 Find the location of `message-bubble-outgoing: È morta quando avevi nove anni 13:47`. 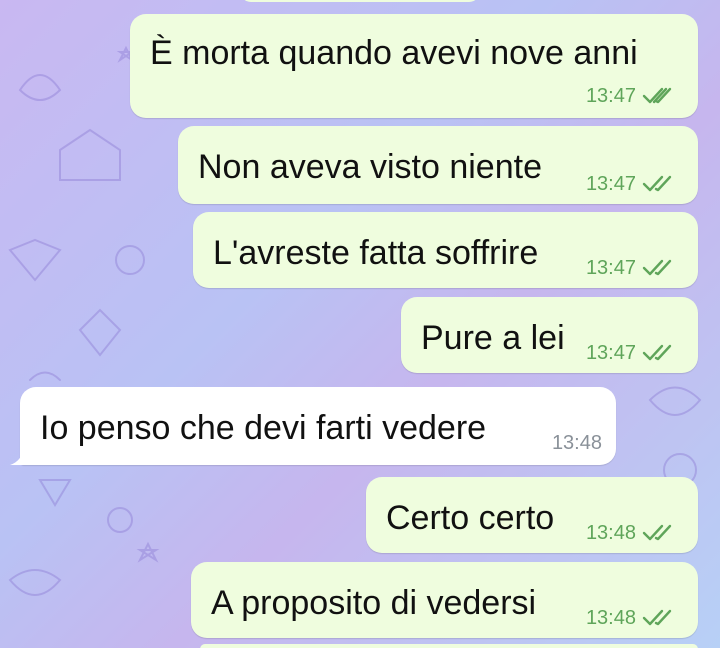

message-bubble-outgoing: È morta quando avevi nove anni 13:47 is located at coordinates (414, 66).